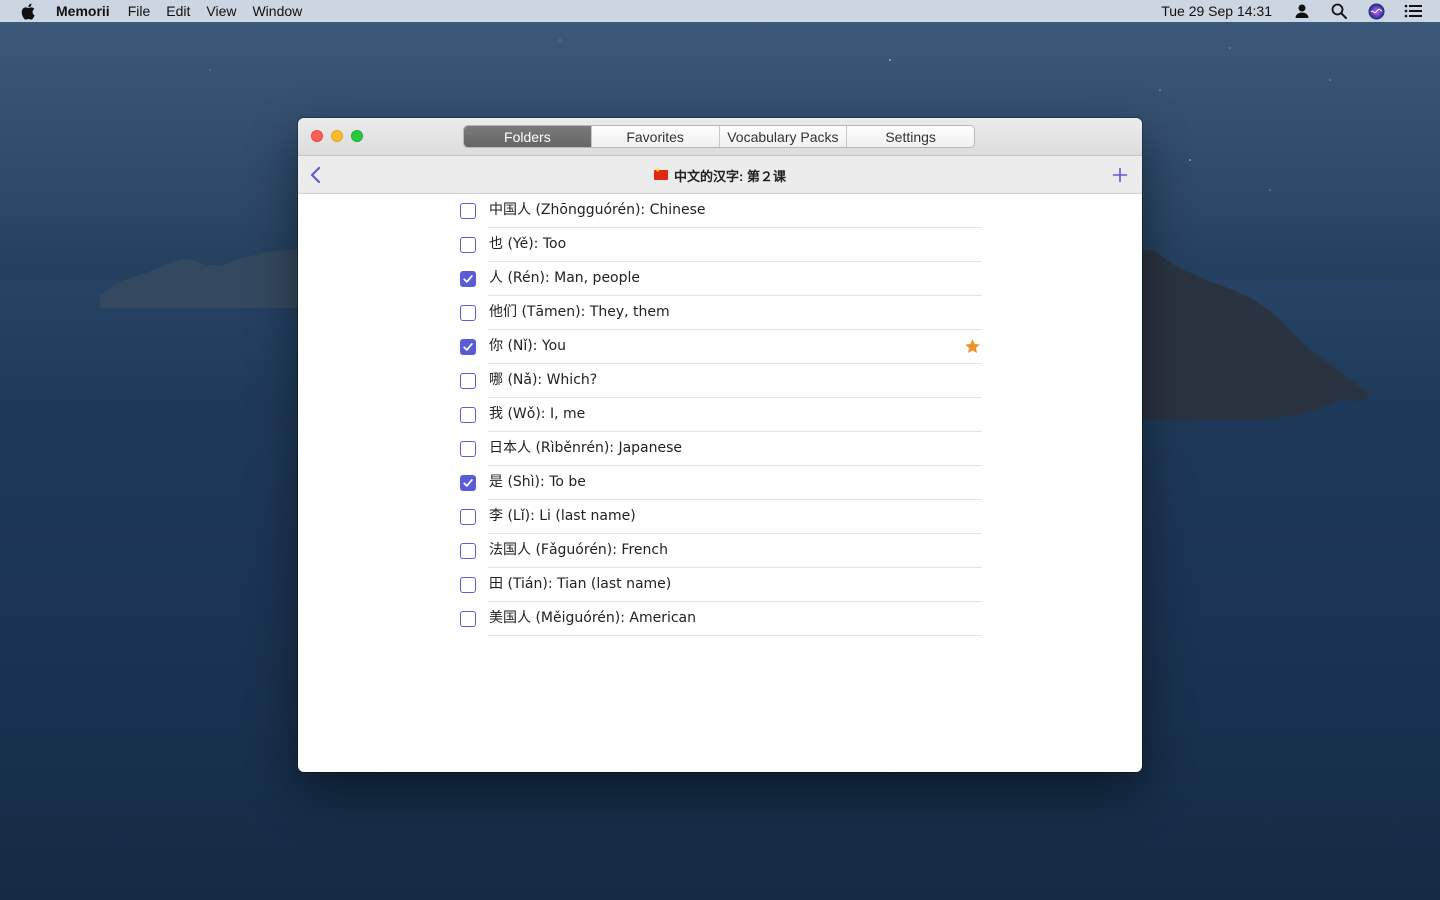  I want to click on vocab-row: 也 (Yě): Too, so click(720, 245).